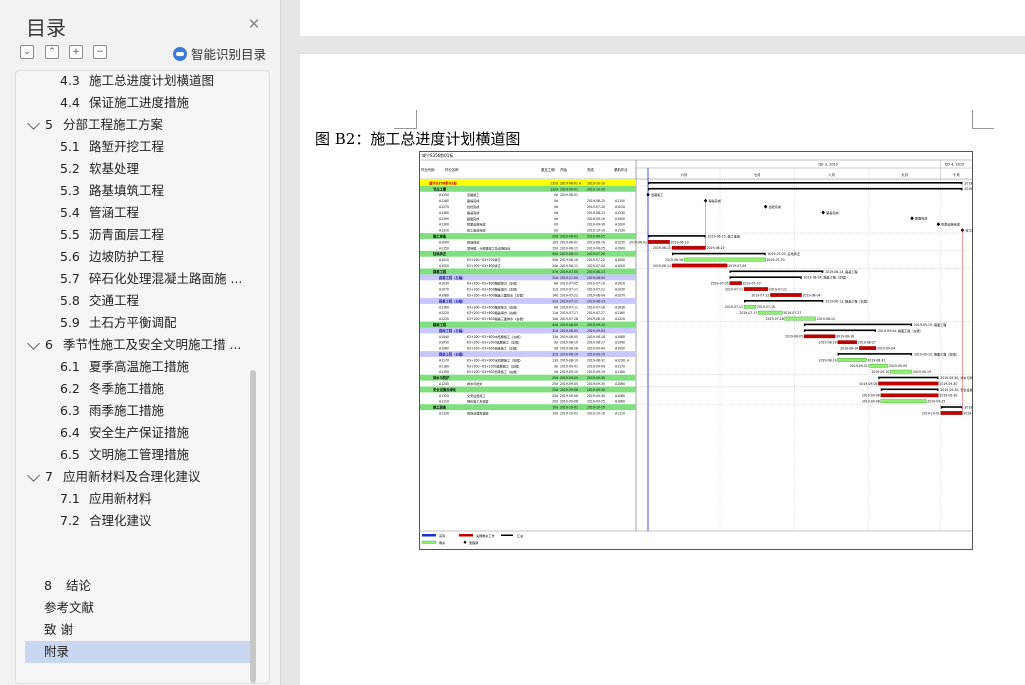  I want to click on gantt-cell-name: 节点工期, so click(440, 188).